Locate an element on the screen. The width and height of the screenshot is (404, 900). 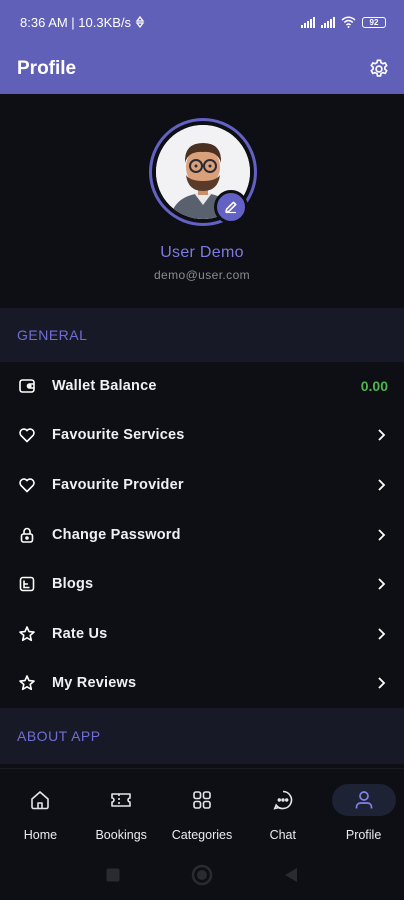
section-header-general: GENERAL is located at coordinates (202, 335).